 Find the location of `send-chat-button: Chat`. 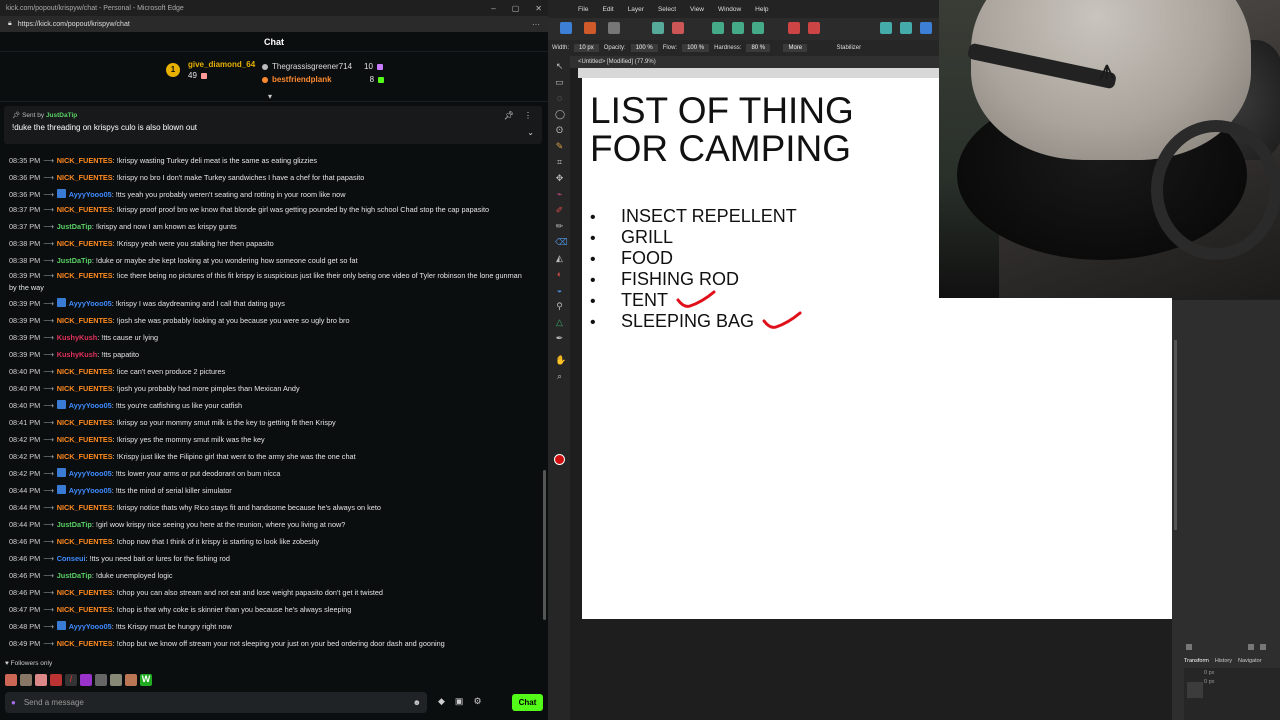

send-chat-button: Chat is located at coordinates (527, 702).